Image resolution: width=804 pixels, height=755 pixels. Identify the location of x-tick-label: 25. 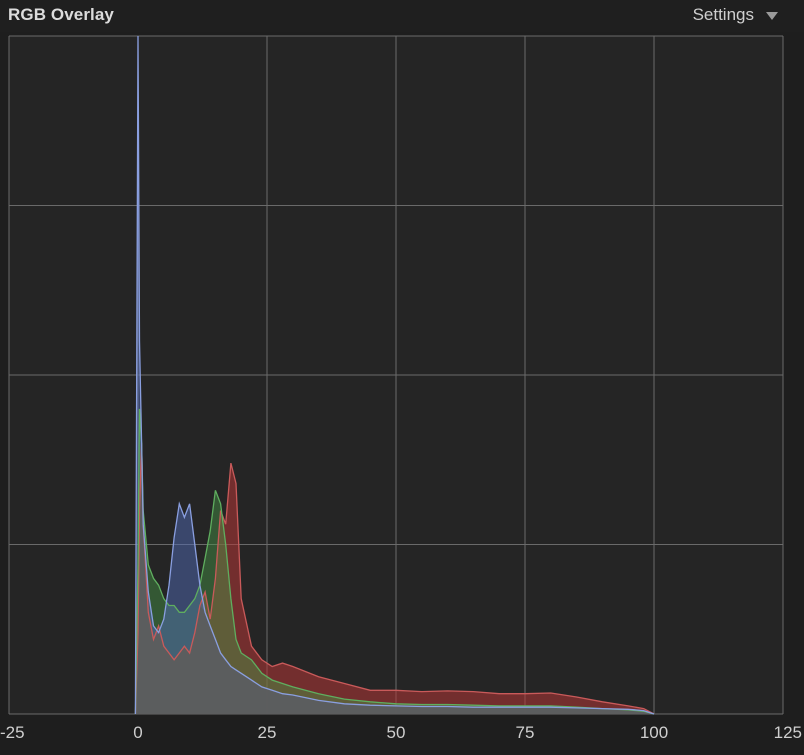
(267, 732).